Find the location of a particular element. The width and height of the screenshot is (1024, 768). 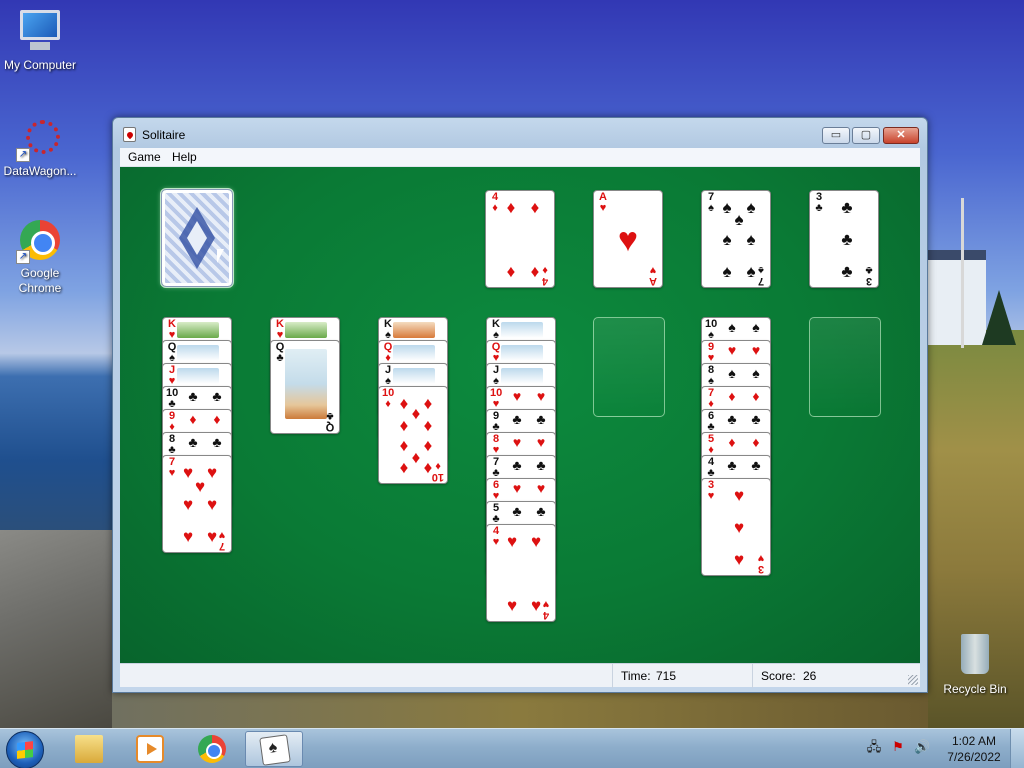

mouse-cursor is located at coordinates (220, 256).